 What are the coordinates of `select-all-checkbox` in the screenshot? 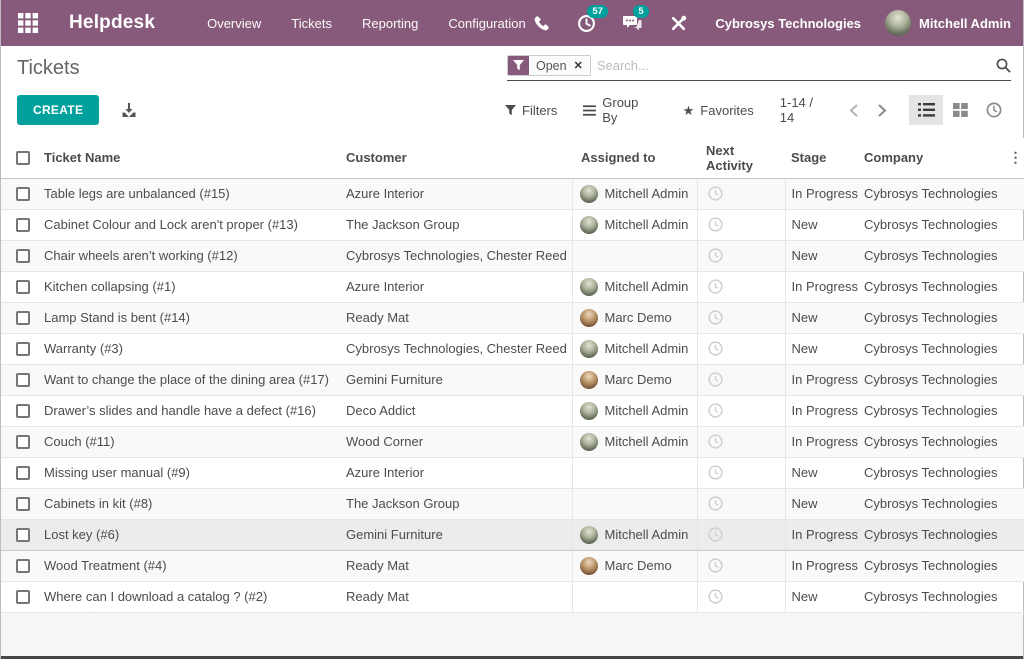 It's located at (23, 157).